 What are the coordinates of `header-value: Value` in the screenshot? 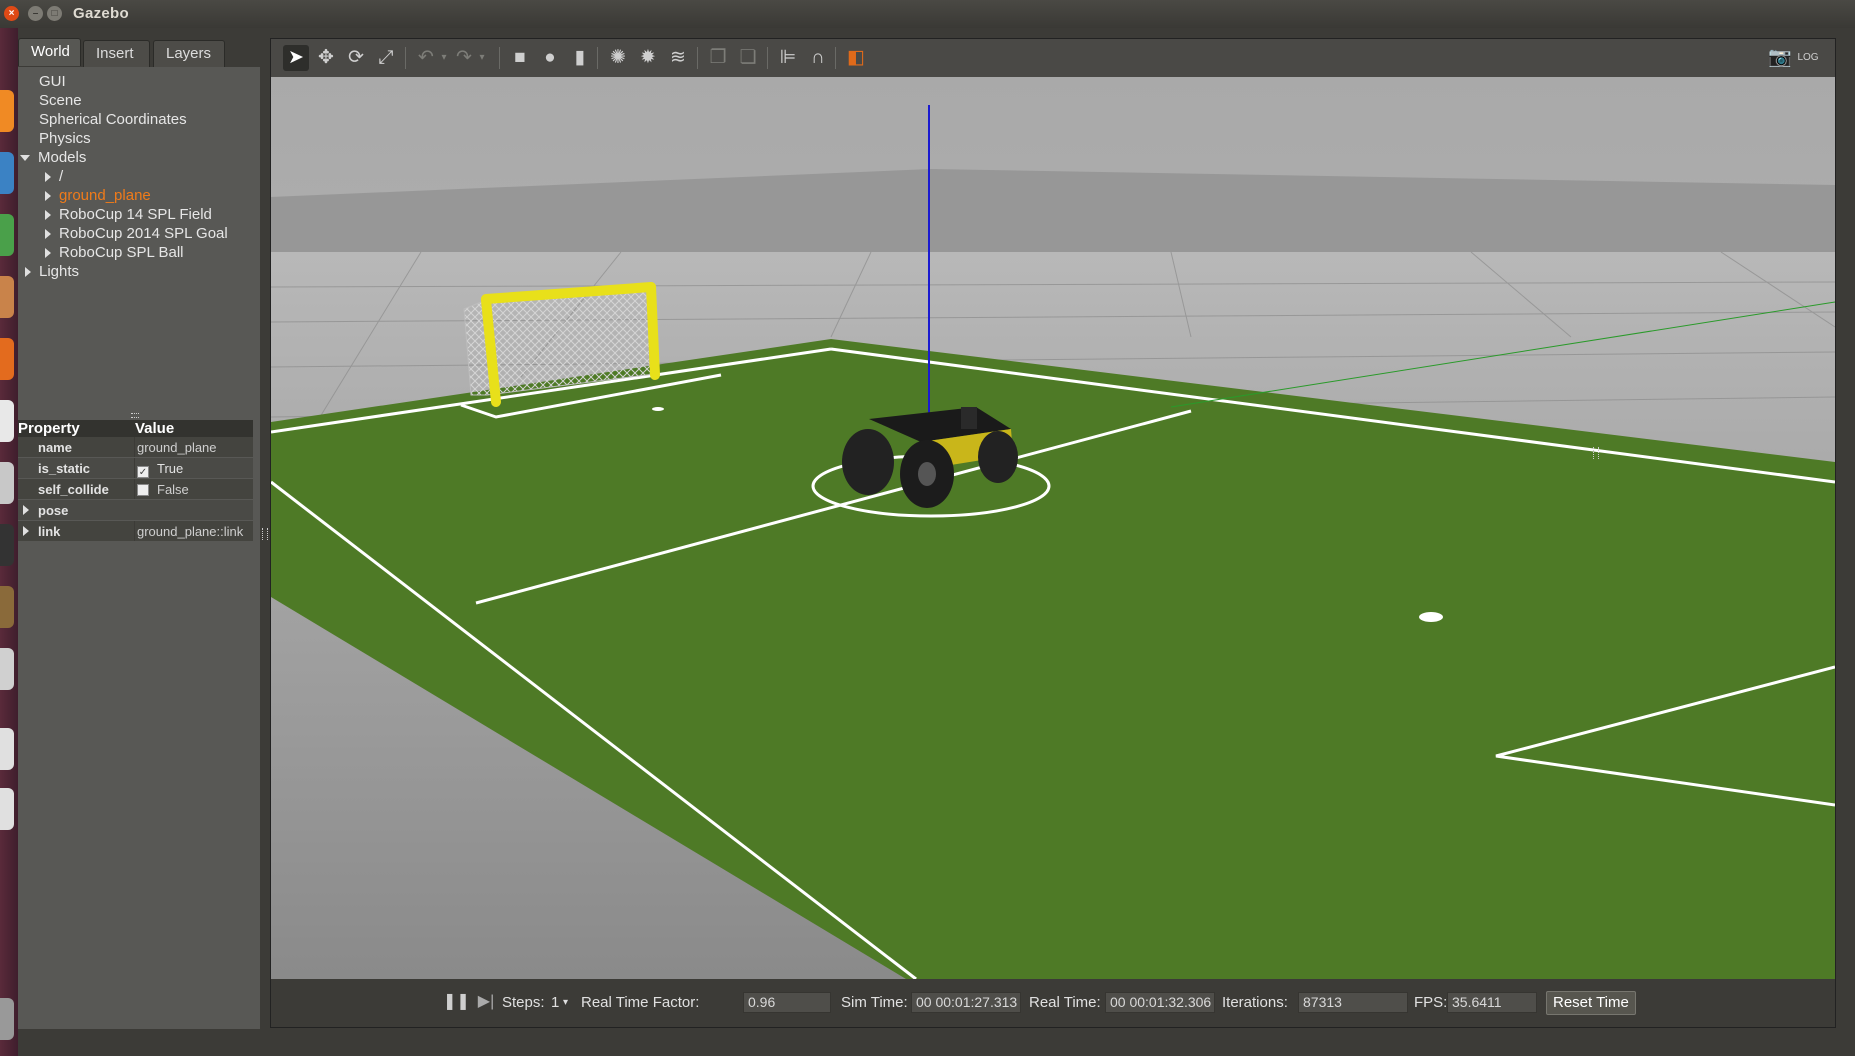 It's located at (155, 428).